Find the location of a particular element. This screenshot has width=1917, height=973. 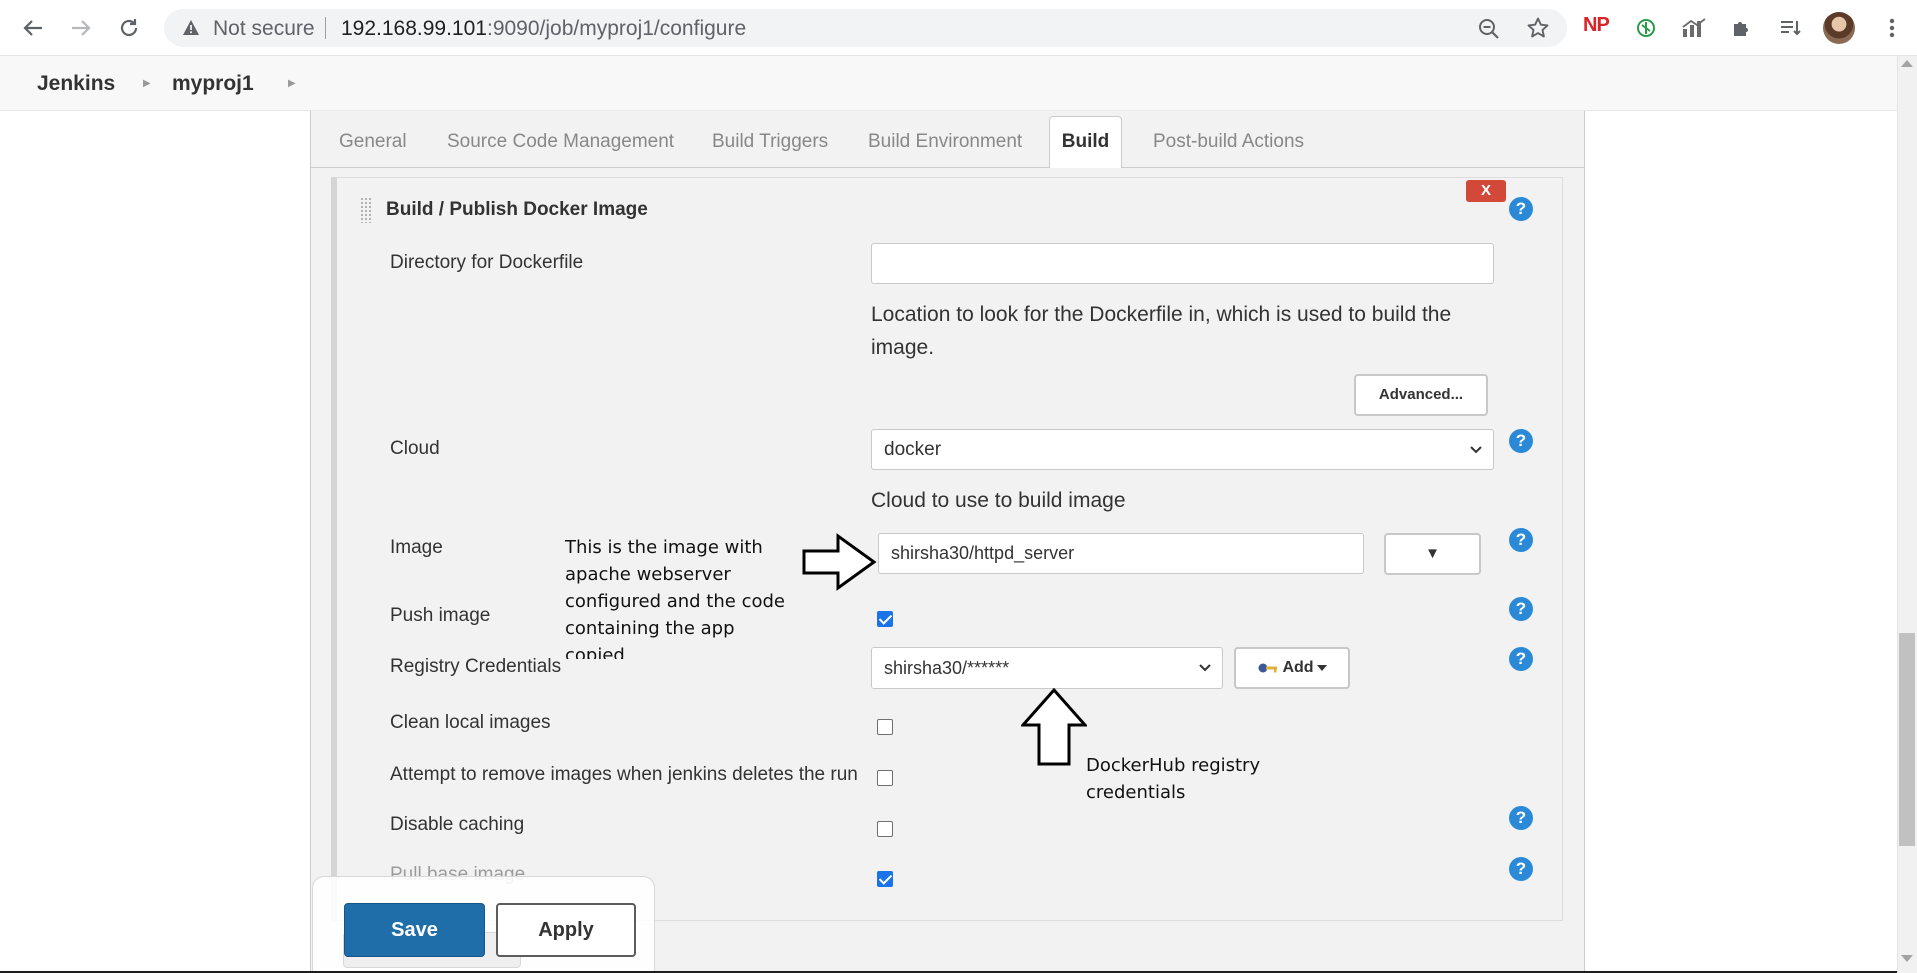

registry-credentials-select: shirsha30/****** is located at coordinates (1047, 668).